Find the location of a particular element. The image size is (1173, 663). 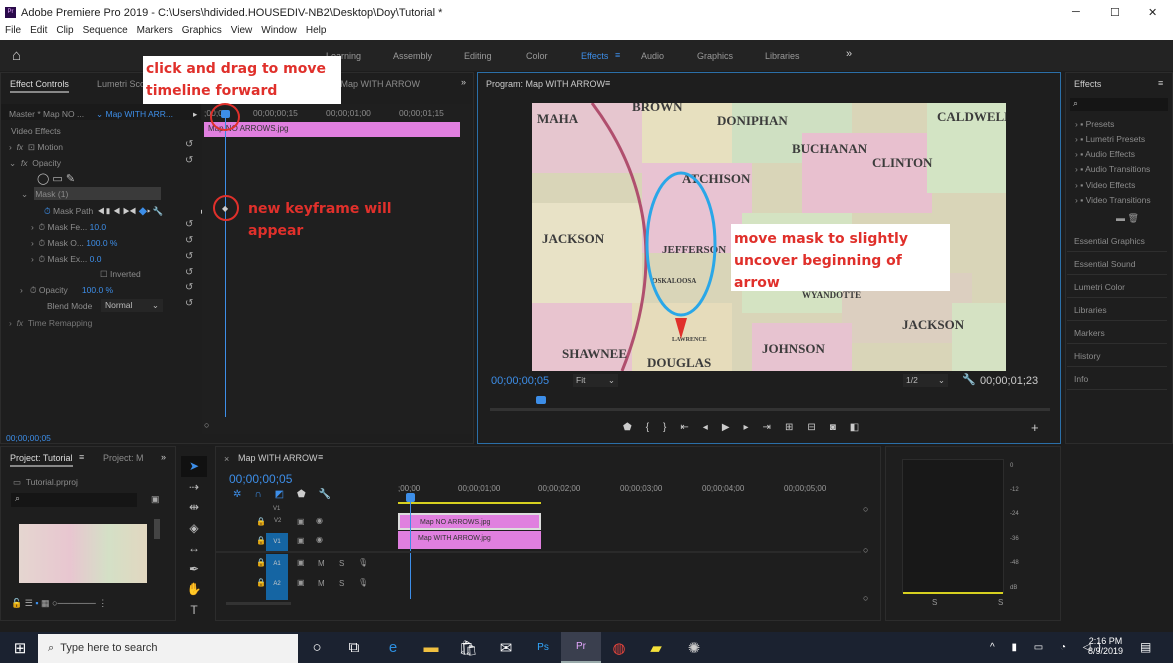

expand-timeline-icon: ▸ is located at coordinates (195, 114).